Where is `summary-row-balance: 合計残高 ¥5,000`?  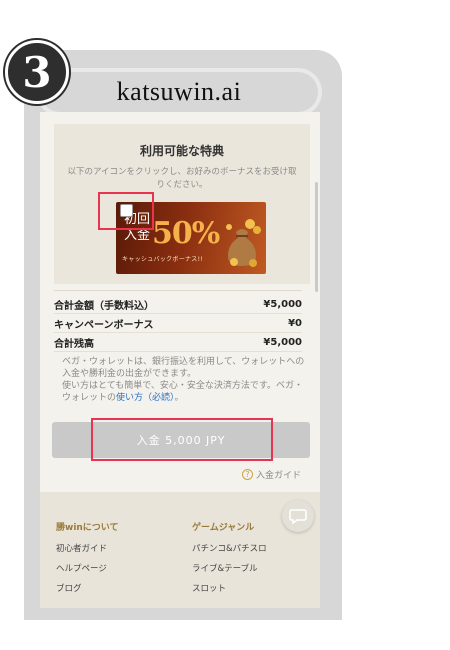 summary-row-balance: 合計残高 ¥5,000 is located at coordinates (178, 342).